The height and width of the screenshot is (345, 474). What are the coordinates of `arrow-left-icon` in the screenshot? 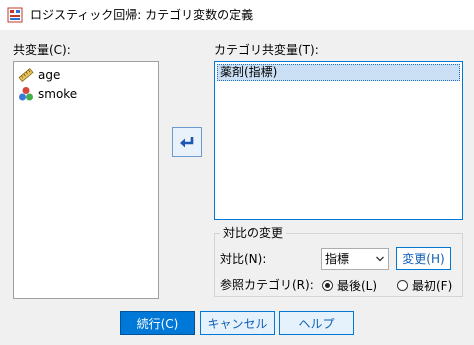 It's located at (187, 142).